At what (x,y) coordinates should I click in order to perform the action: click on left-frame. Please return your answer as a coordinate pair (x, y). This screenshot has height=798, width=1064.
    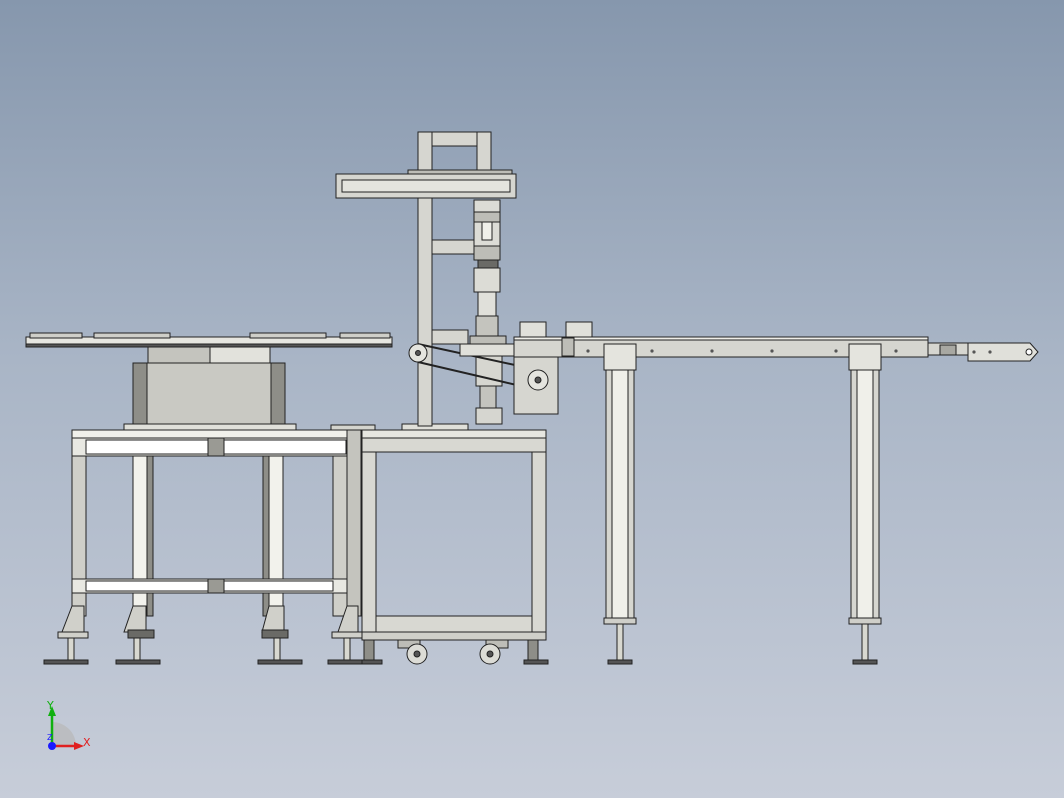
    Looking at the image, I should click on (208, 547).